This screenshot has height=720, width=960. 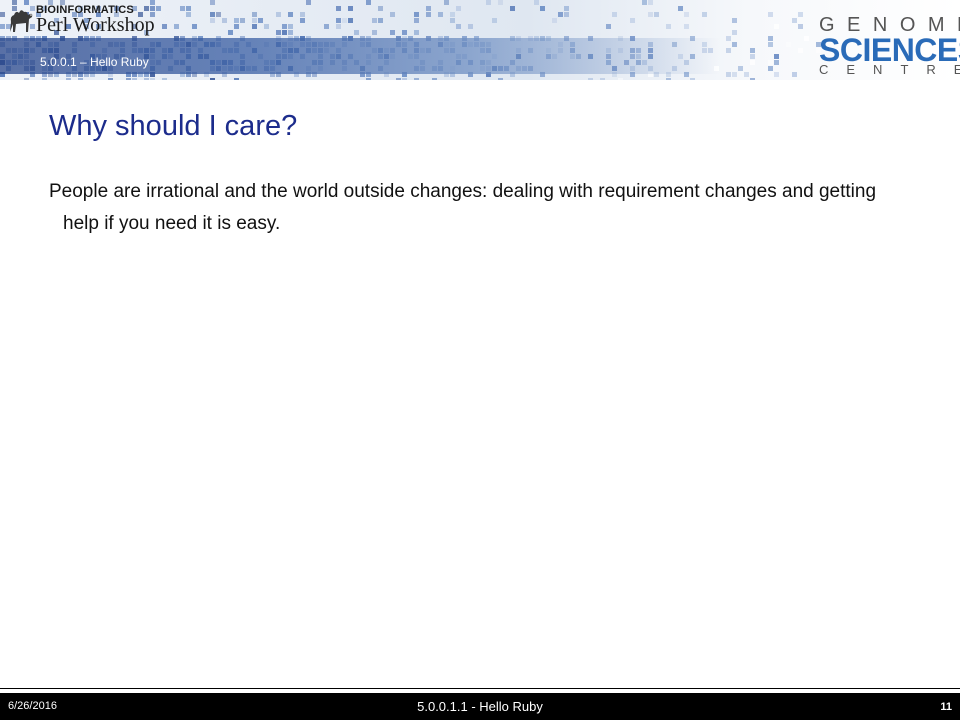 I want to click on header-subtitle: 5.0.0.1 – Hello Ruby, so click(x=94, y=62).